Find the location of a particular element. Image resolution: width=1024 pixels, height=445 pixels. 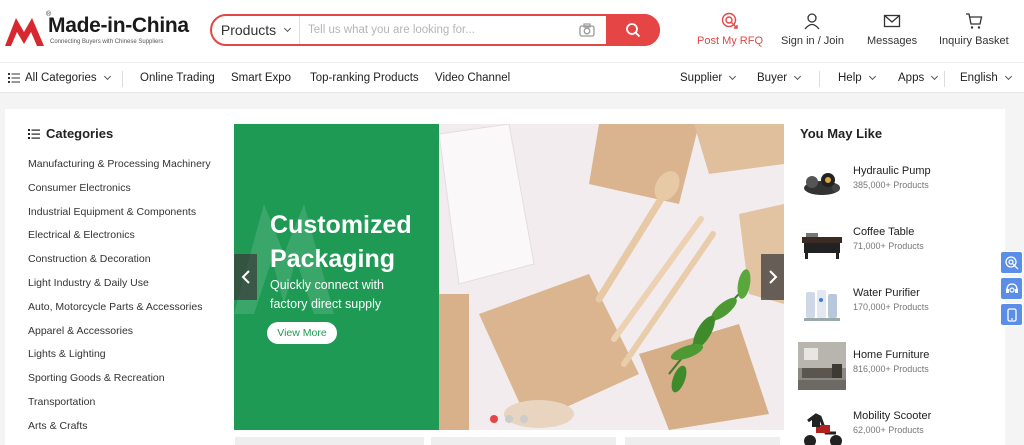

search-category-label: Products is located at coordinates (248, 30).